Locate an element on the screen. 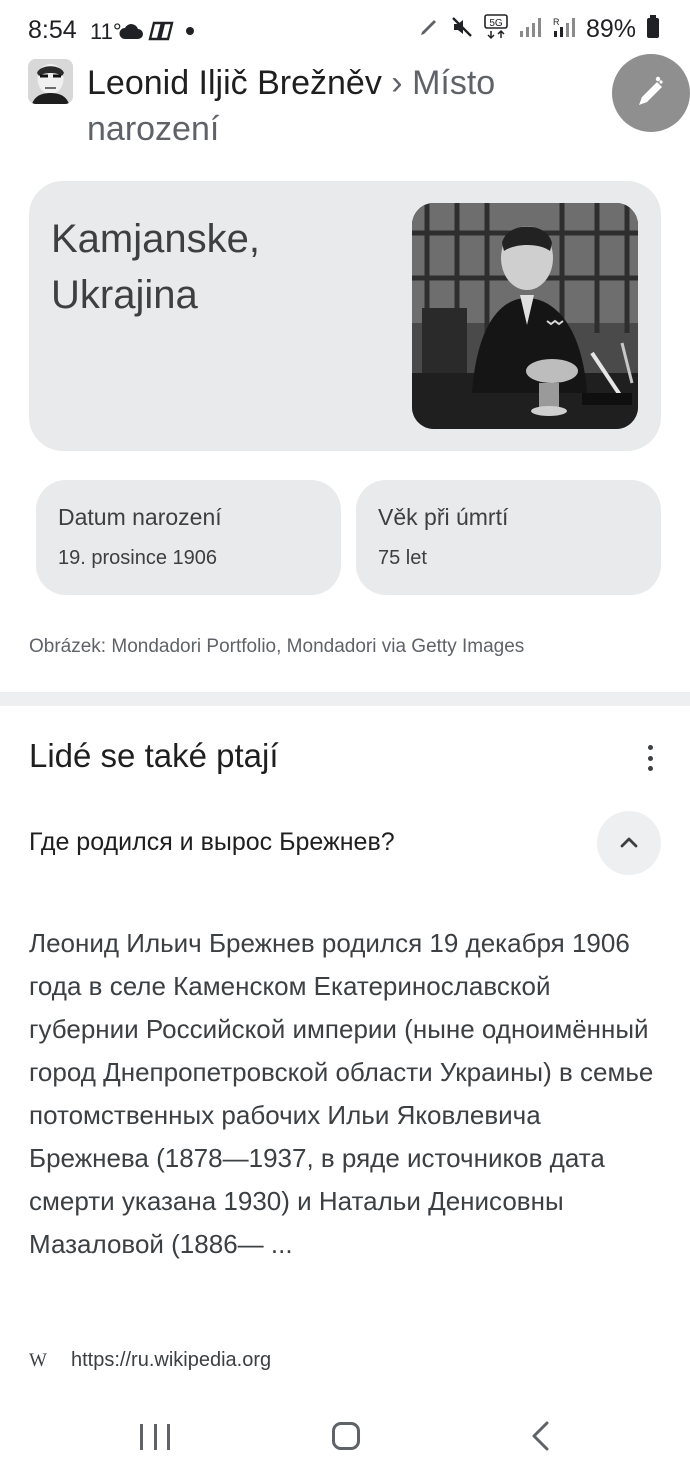 The width and height of the screenshot is (690, 1479). source-link: W https://ru.wikipedia.org is located at coordinates (150, 1360).